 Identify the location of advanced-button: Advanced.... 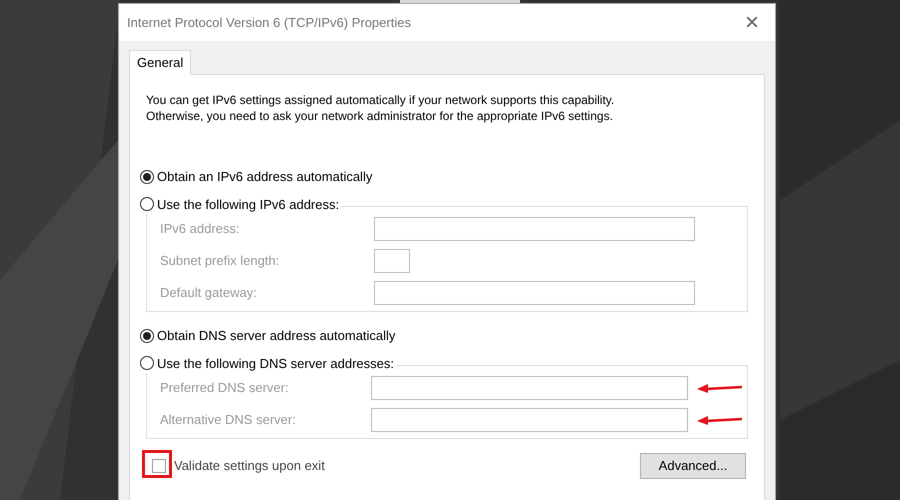
(693, 466).